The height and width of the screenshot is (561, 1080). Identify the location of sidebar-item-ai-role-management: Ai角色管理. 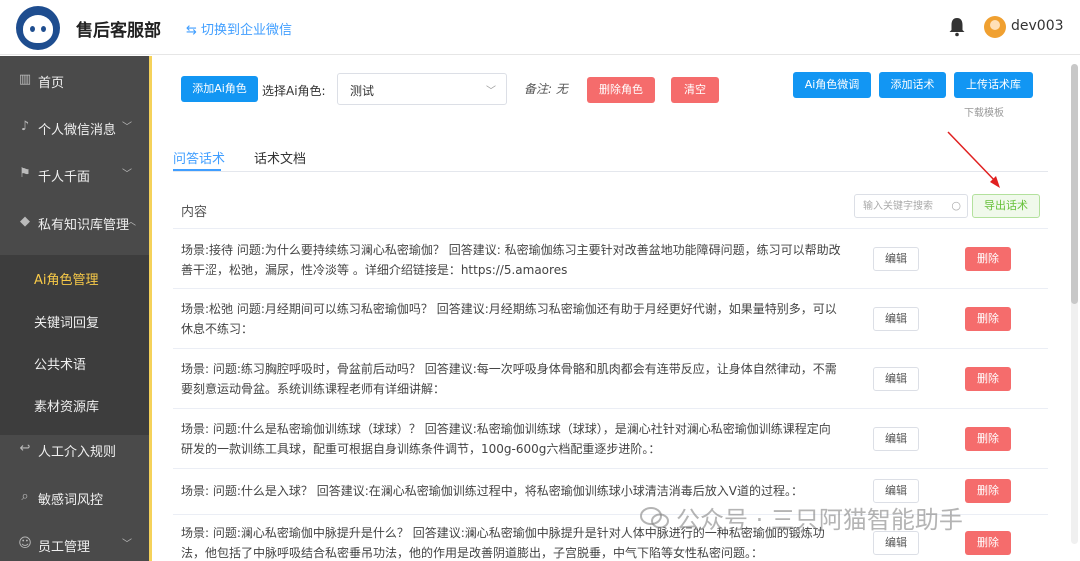
(76, 277).